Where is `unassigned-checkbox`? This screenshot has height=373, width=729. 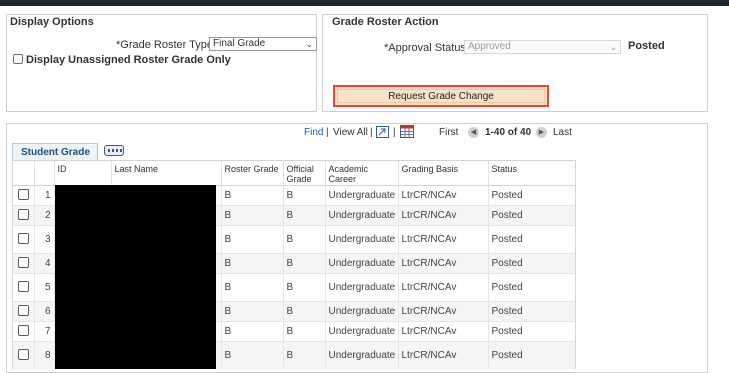
unassigned-checkbox is located at coordinates (18, 59).